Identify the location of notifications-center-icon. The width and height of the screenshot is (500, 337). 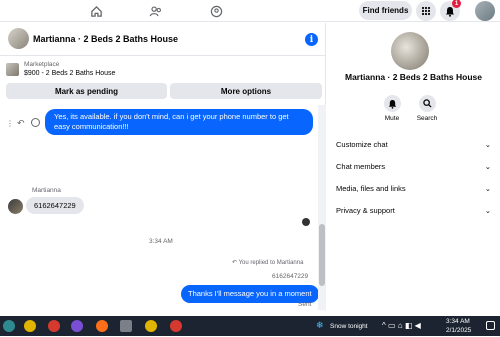
(490, 325).